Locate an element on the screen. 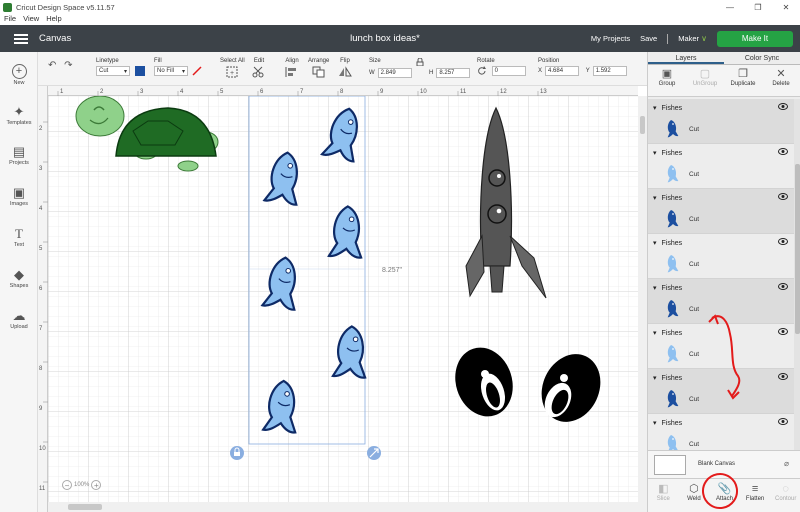  sidebar-item-images: ▣ Images is located at coordinates (19, 196).